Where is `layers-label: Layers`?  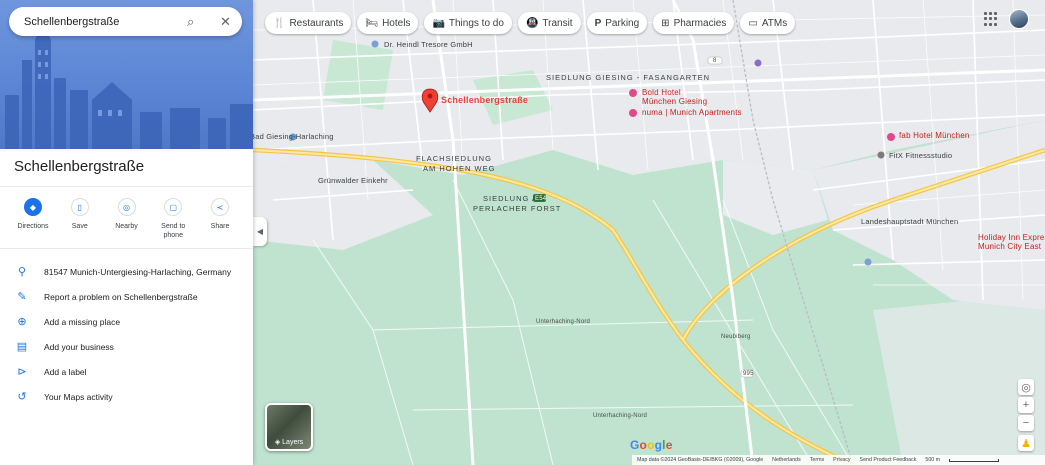 layers-label: Layers is located at coordinates (293, 442).